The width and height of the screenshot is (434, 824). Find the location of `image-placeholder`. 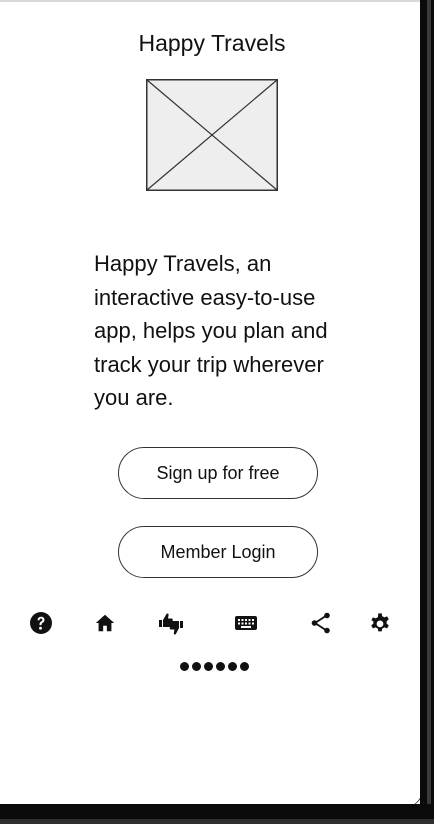

image-placeholder is located at coordinates (212, 135).